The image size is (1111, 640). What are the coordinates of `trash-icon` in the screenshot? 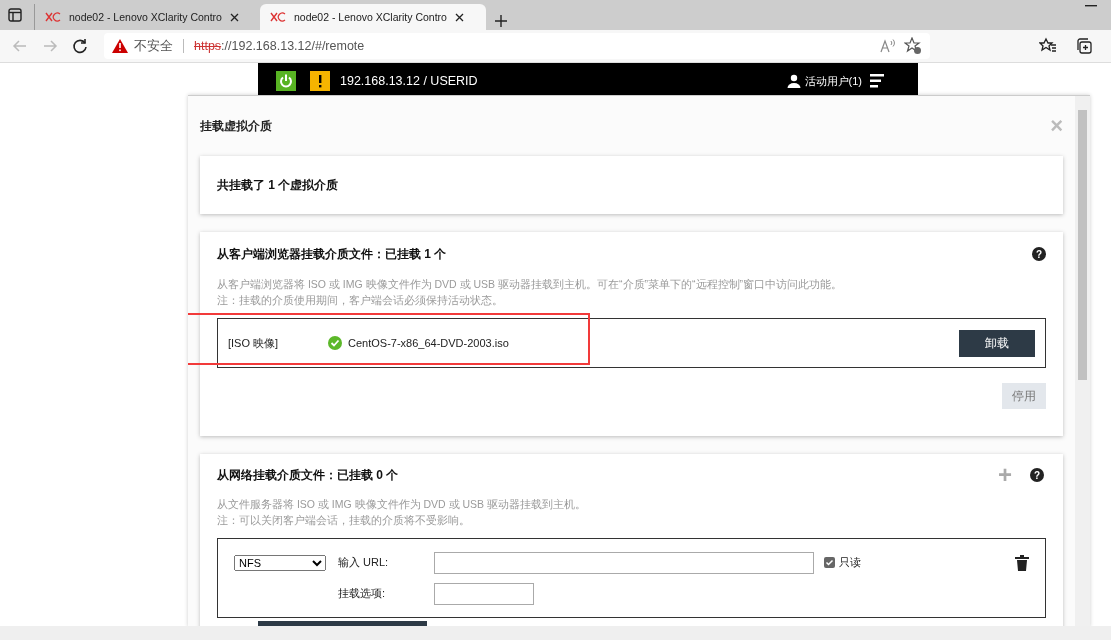 It's located at (1022, 562).